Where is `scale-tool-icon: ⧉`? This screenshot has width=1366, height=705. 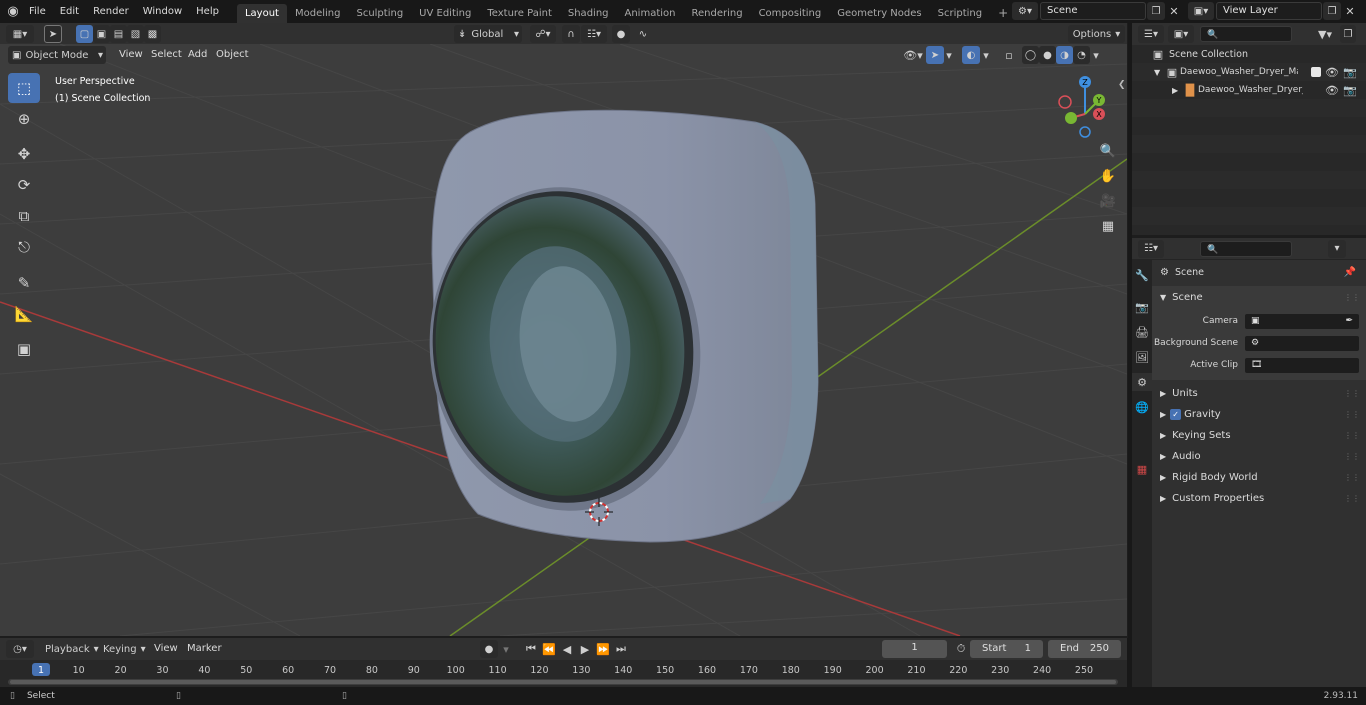 scale-tool-icon: ⧉ is located at coordinates (24, 216).